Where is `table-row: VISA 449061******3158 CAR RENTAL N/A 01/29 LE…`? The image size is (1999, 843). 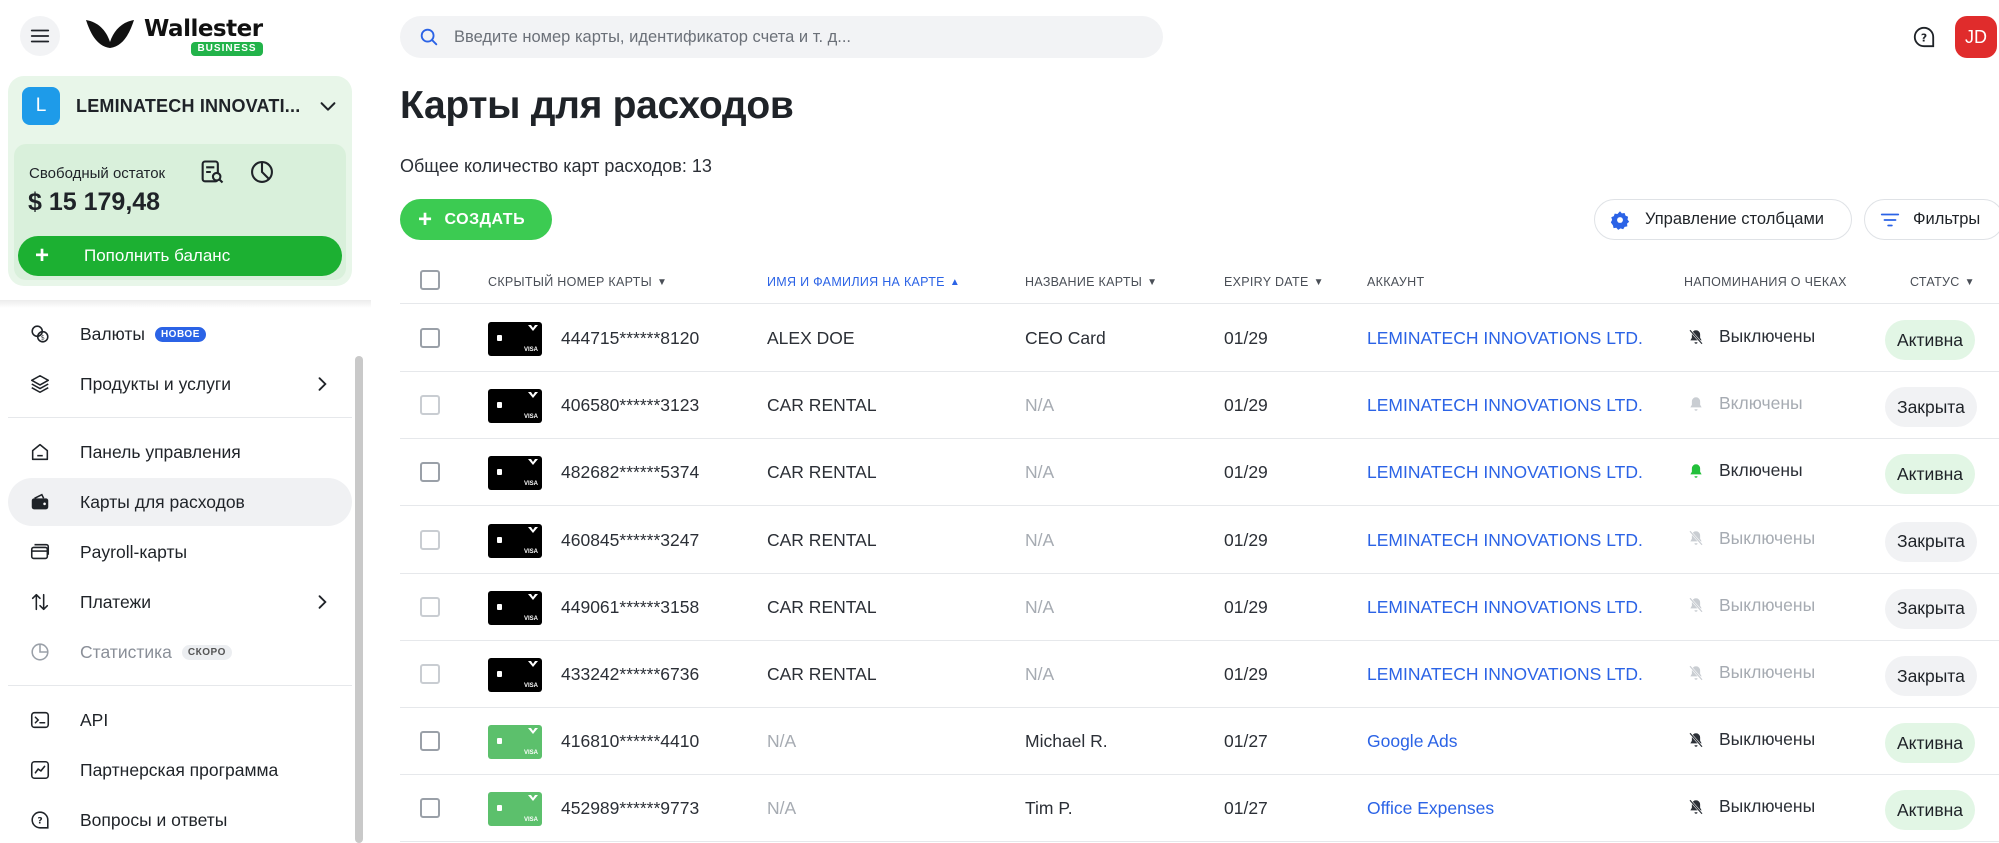 table-row: VISA 449061******3158 CAR RENTAL N/A 01/29 LE… is located at coordinates (1199, 607).